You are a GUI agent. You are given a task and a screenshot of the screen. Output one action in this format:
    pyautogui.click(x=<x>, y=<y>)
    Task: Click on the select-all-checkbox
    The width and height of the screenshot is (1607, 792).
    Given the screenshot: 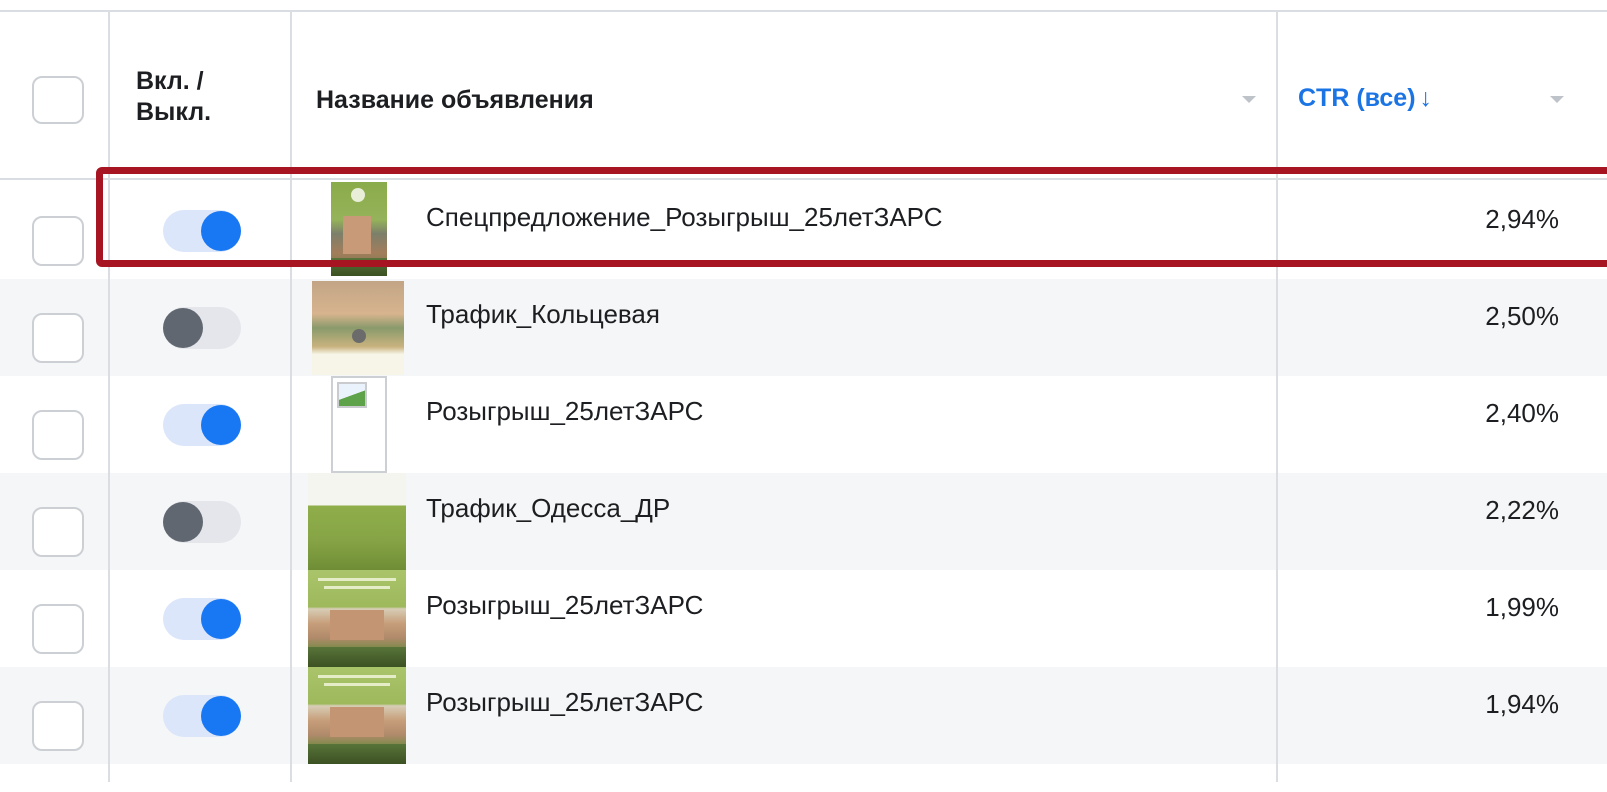 What is the action you would take?
    pyautogui.click(x=58, y=100)
    